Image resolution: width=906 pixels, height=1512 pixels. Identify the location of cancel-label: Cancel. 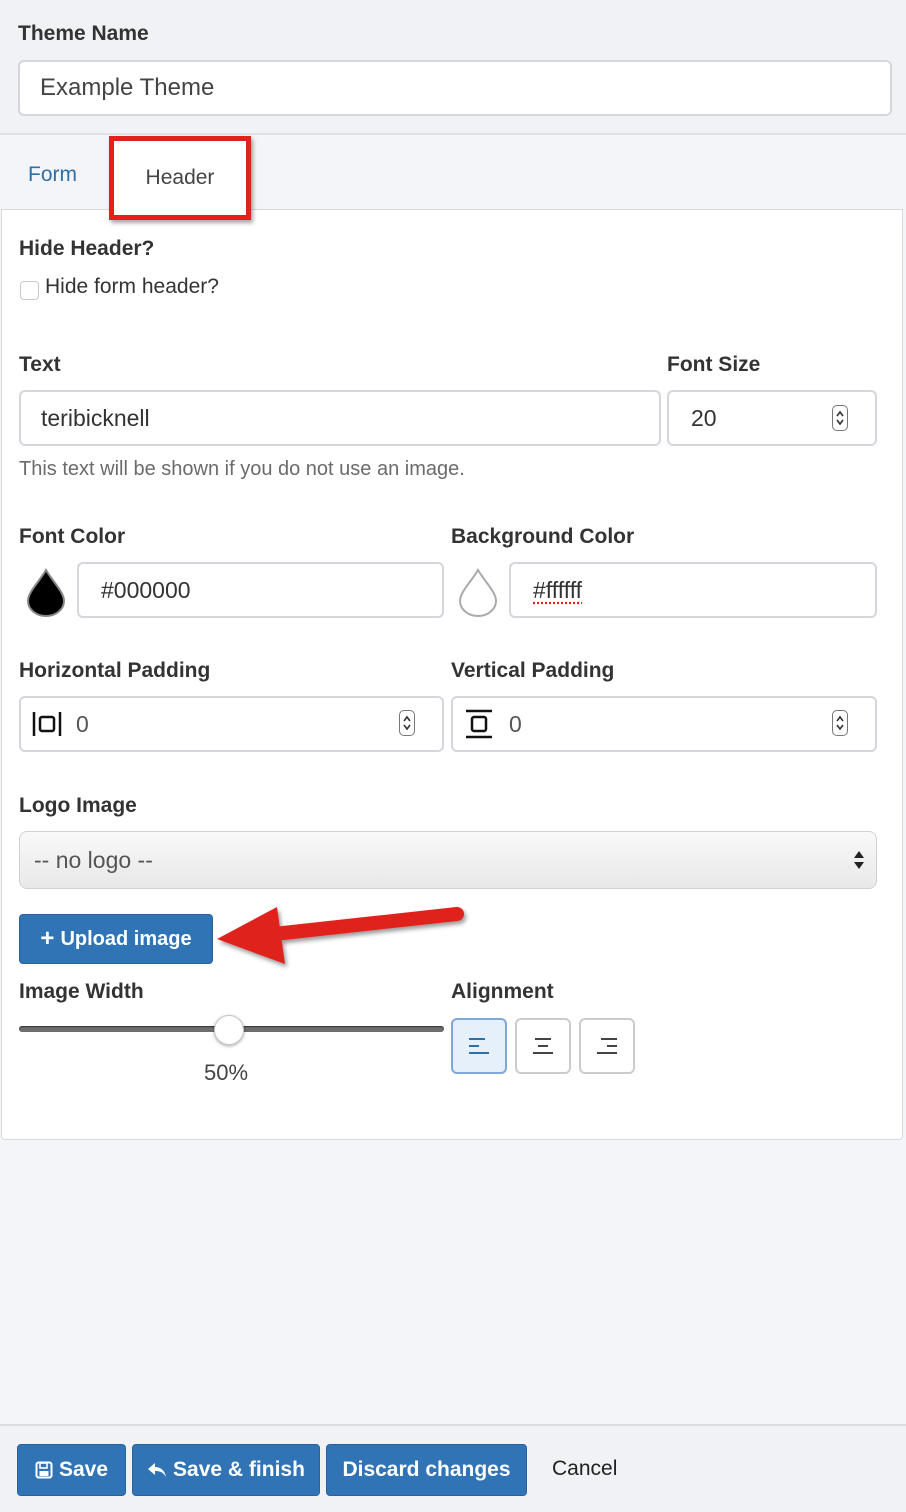
(585, 1468).